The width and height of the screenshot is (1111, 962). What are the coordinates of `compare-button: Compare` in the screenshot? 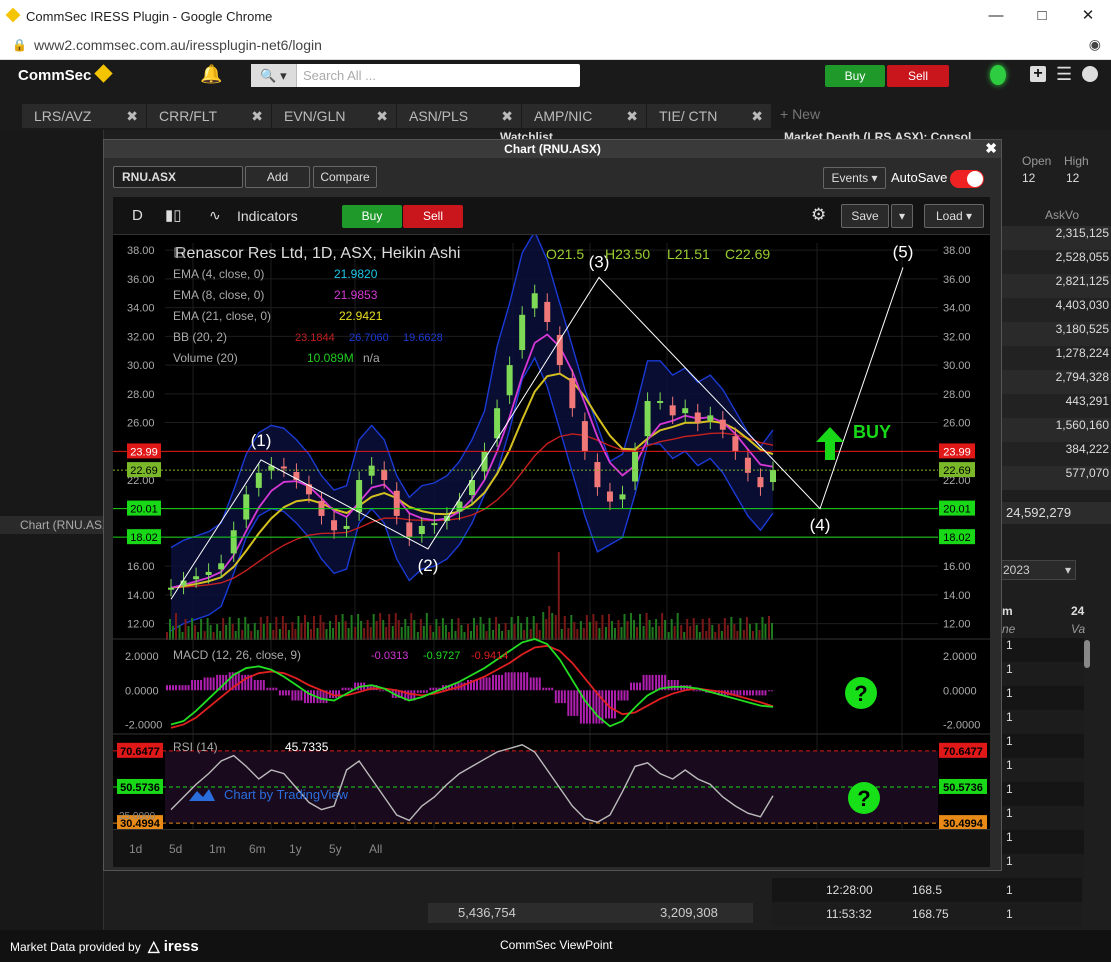 It's located at (345, 177).